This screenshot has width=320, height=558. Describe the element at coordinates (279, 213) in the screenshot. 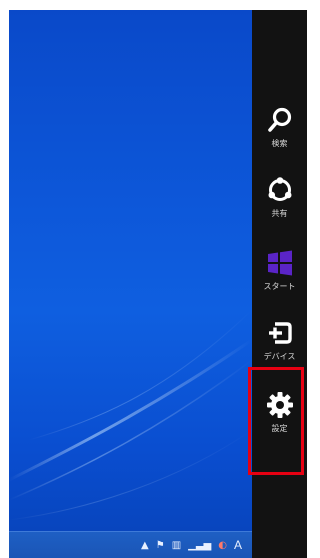

I see `charm-share-label: 共有` at that location.